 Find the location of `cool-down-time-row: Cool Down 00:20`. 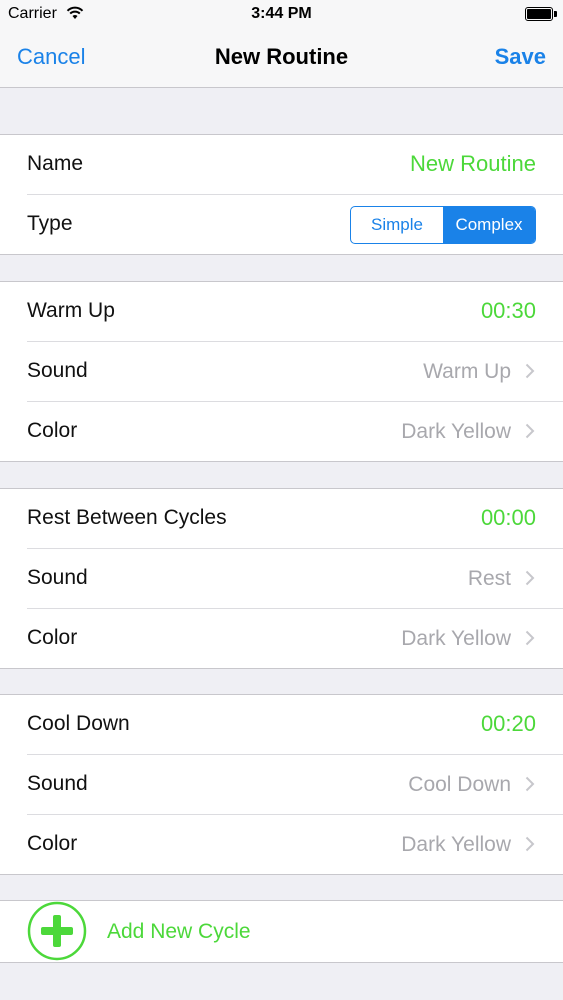

cool-down-time-row: Cool Down 00:20 is located at coordinates (295, 725).